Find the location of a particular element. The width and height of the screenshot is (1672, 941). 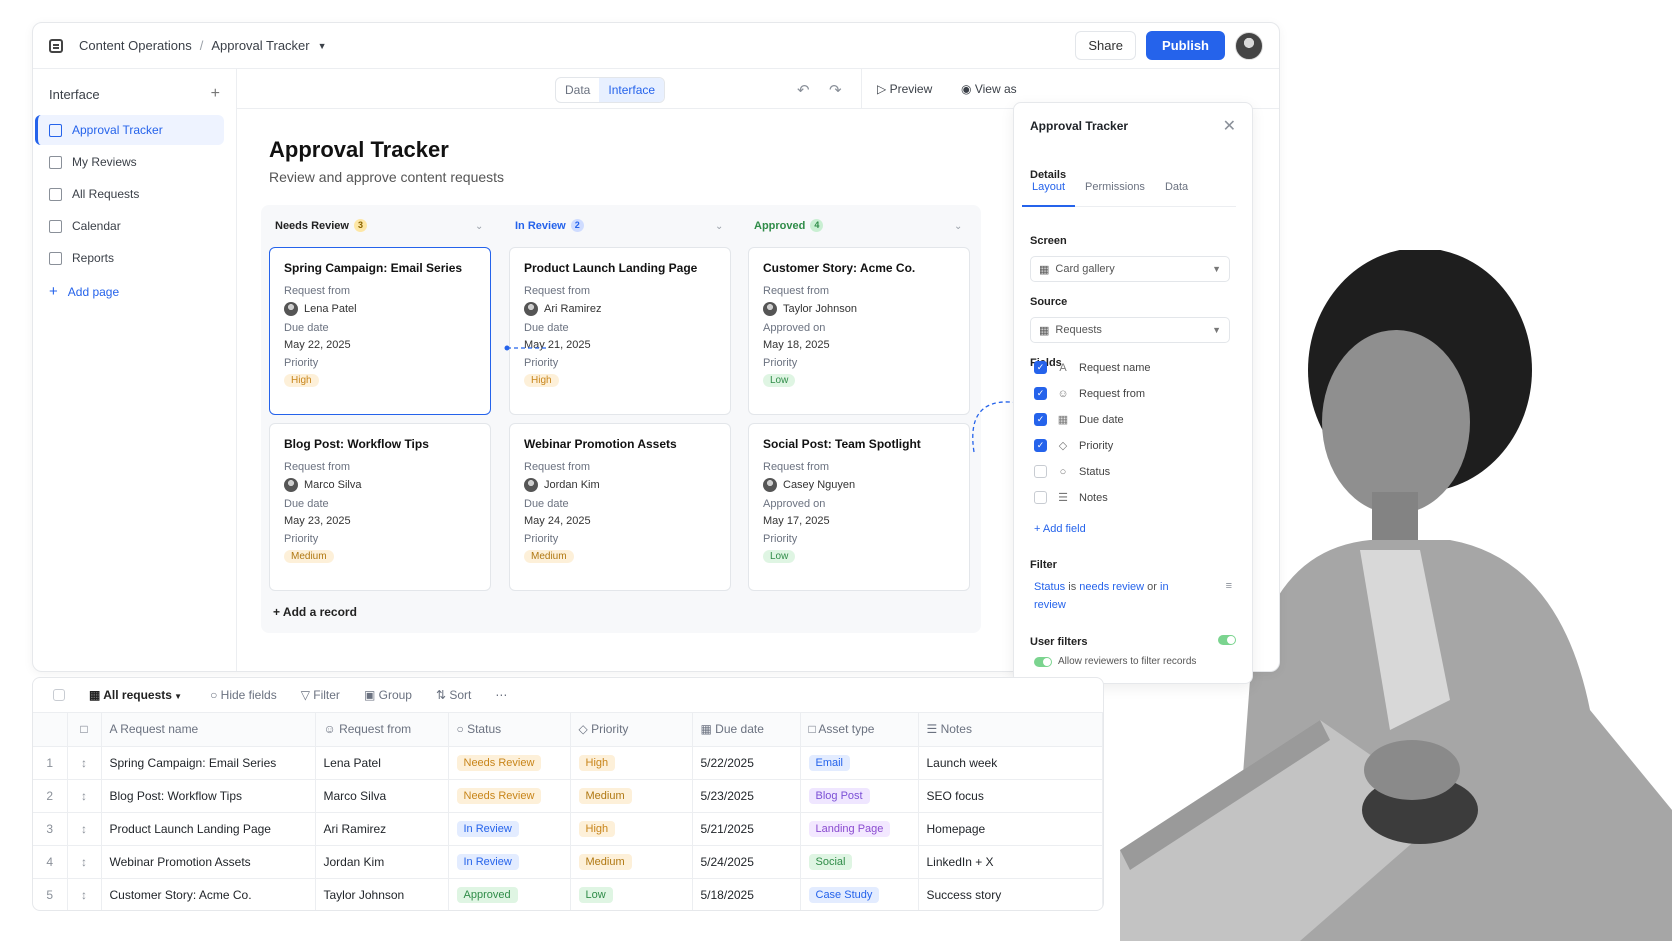

share-button: Share is located at coordinates (1106, 45).